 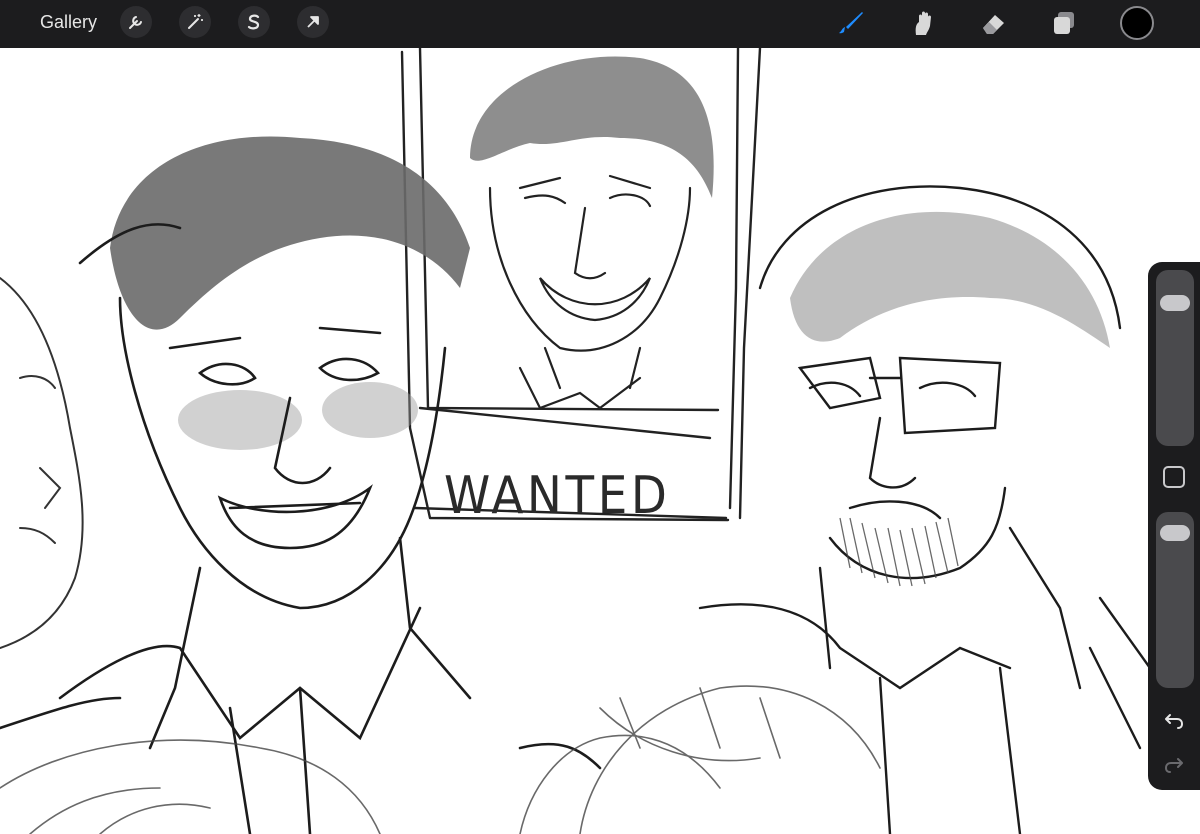 I want to click on layers-tool-button, so click(x=1064, y=23).